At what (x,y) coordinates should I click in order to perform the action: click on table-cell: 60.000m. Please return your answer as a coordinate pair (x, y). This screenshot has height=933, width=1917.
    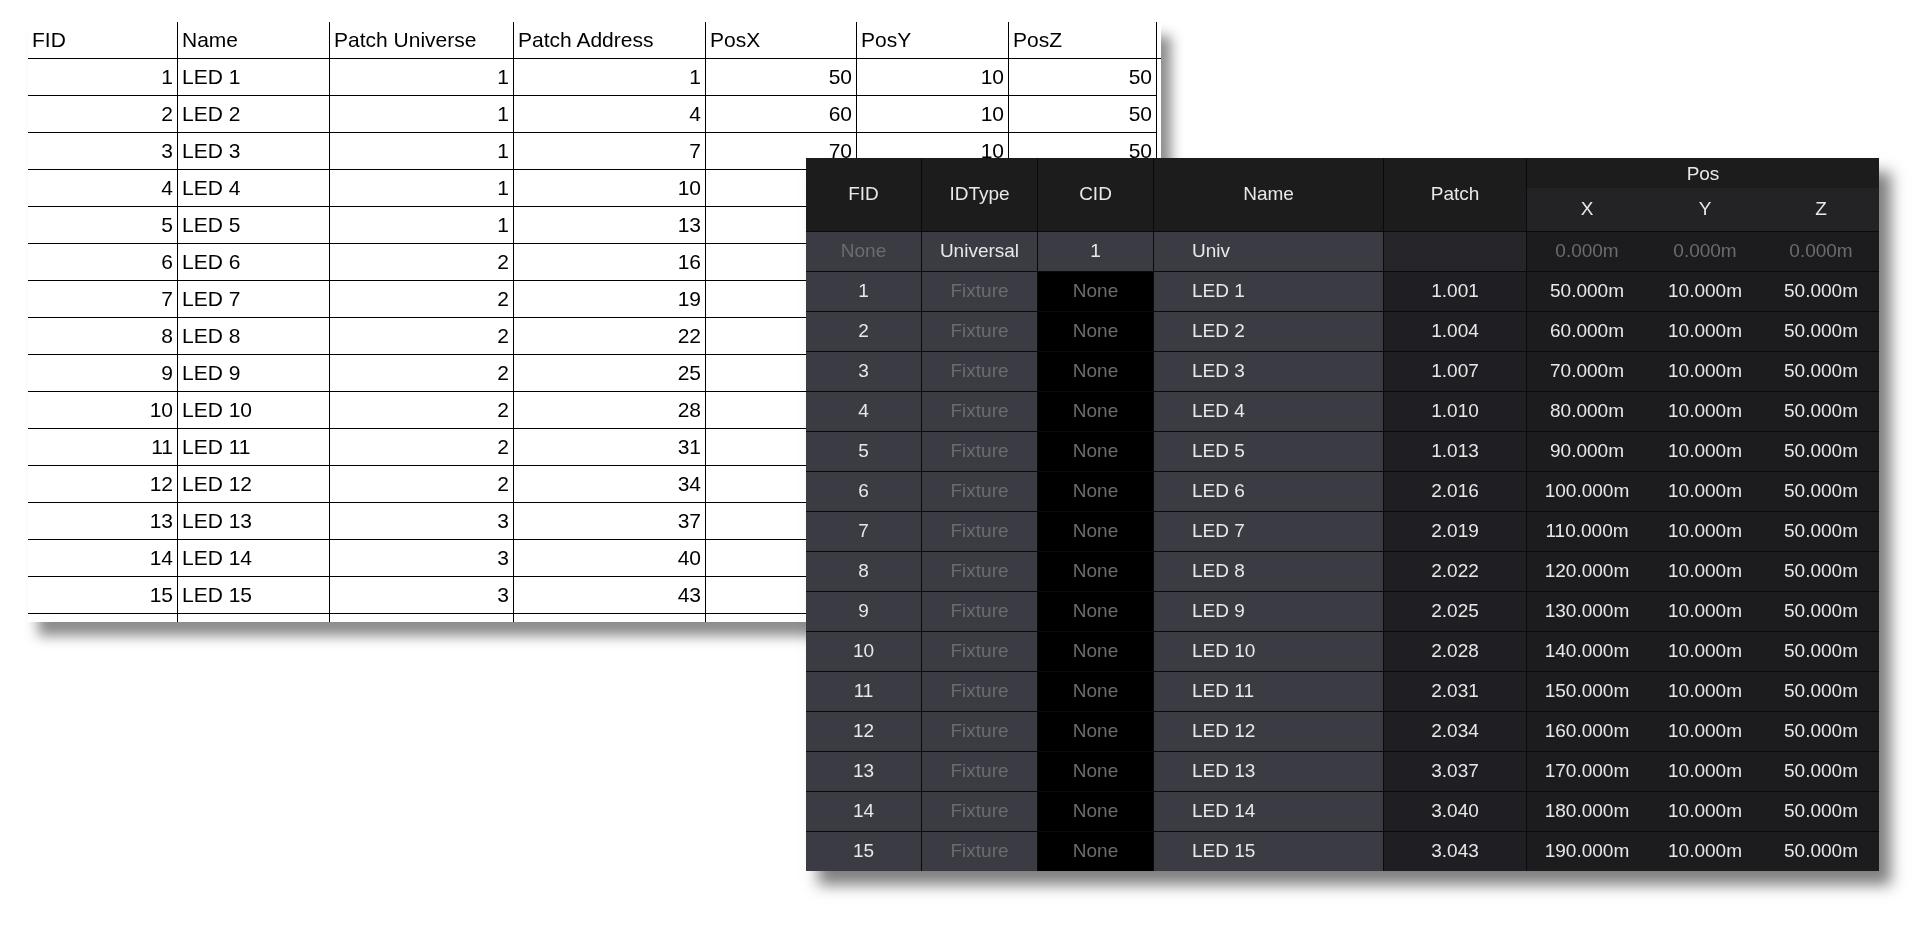
    Looking at the image, I should click on (1587, 331).